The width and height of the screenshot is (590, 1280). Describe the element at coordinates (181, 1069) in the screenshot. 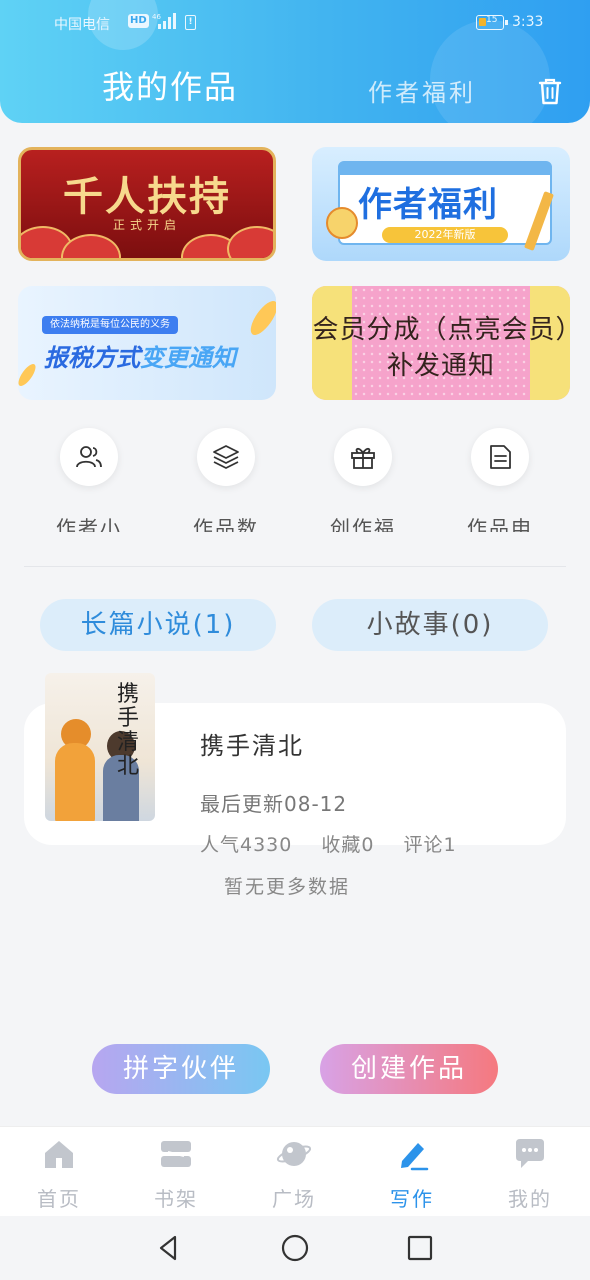

I see `writing-partner-button: 拼字伙伴` at that location.